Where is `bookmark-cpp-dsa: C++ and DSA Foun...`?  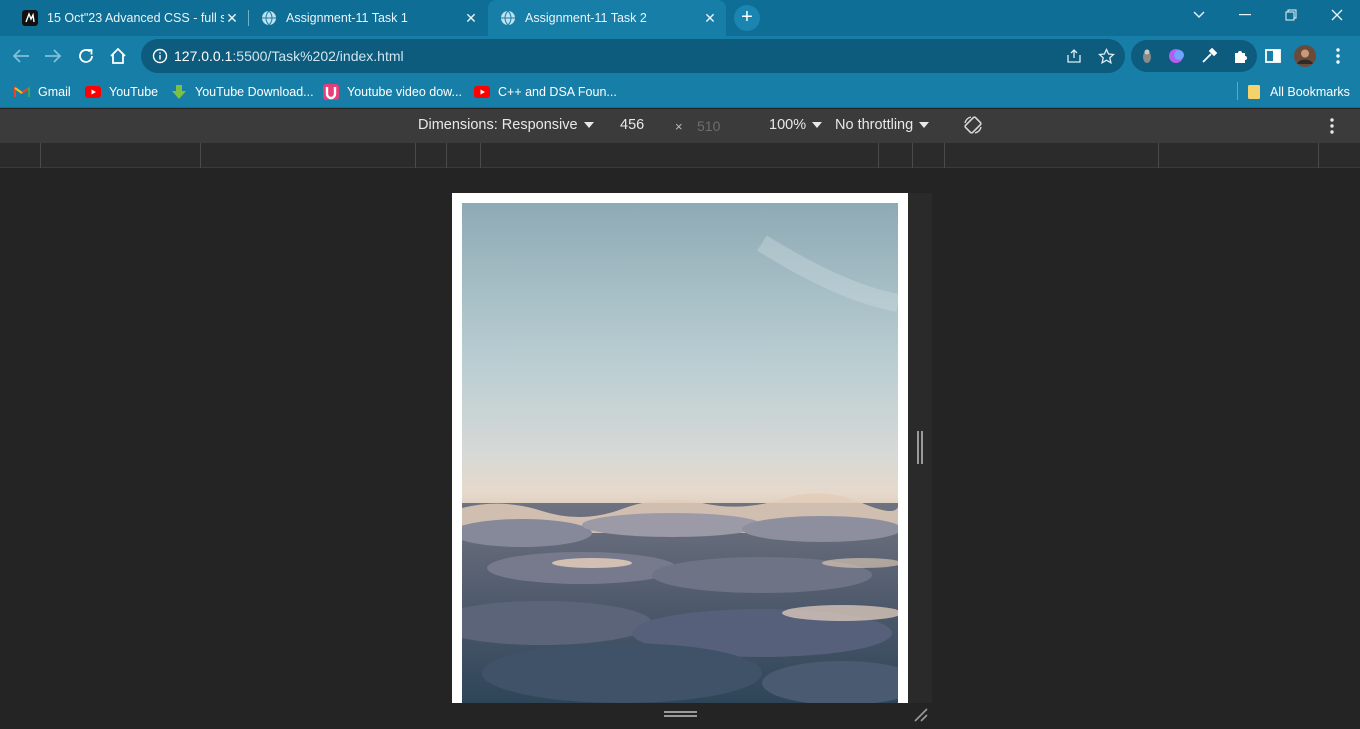
bookmark-cpp-dsa: C++ and DSA Foun... is located at coordinates (545, 92).